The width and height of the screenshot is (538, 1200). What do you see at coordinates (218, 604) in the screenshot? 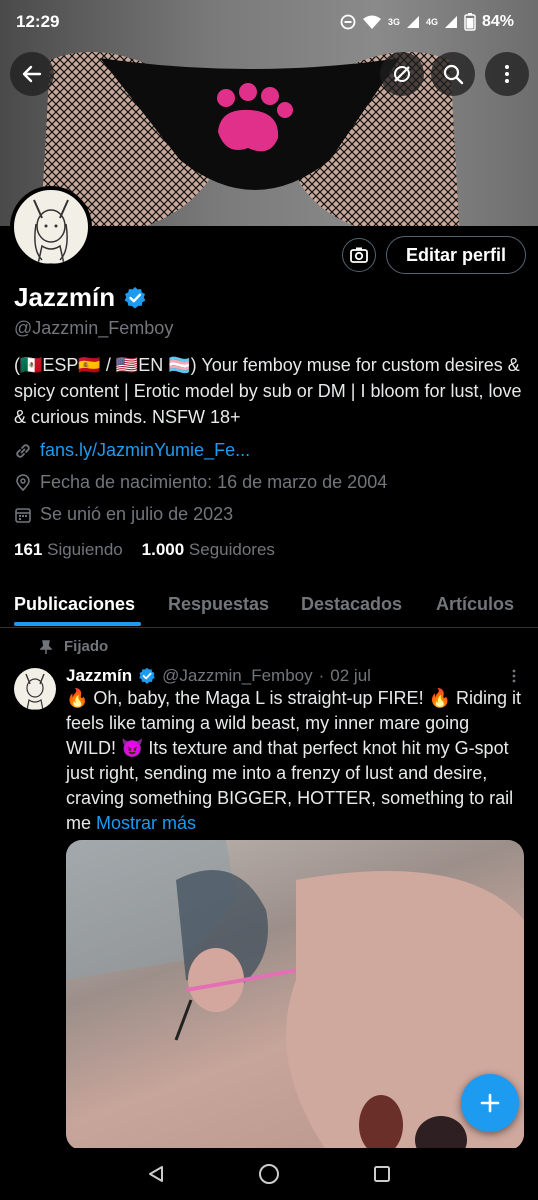
I see `tab-respuestas: Respuestas` at bounding box center [218, 604].